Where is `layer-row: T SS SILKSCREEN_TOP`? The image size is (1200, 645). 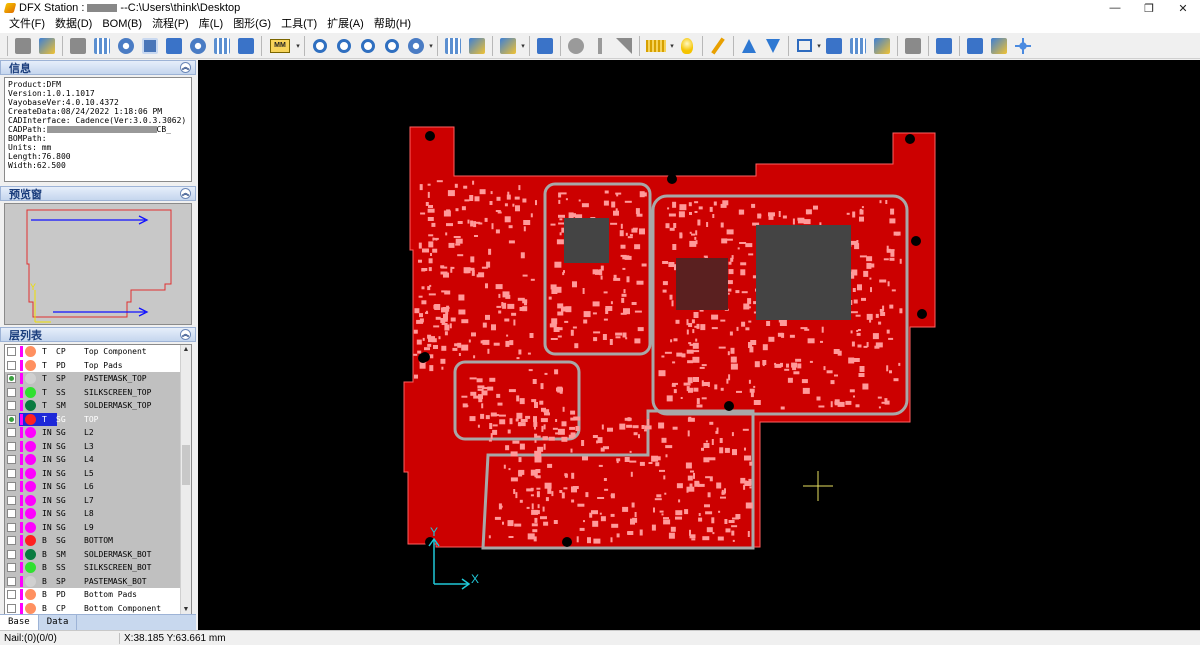
layer-row: T SS SILKSCREEN_TOP is located at coordinates (93, 392).